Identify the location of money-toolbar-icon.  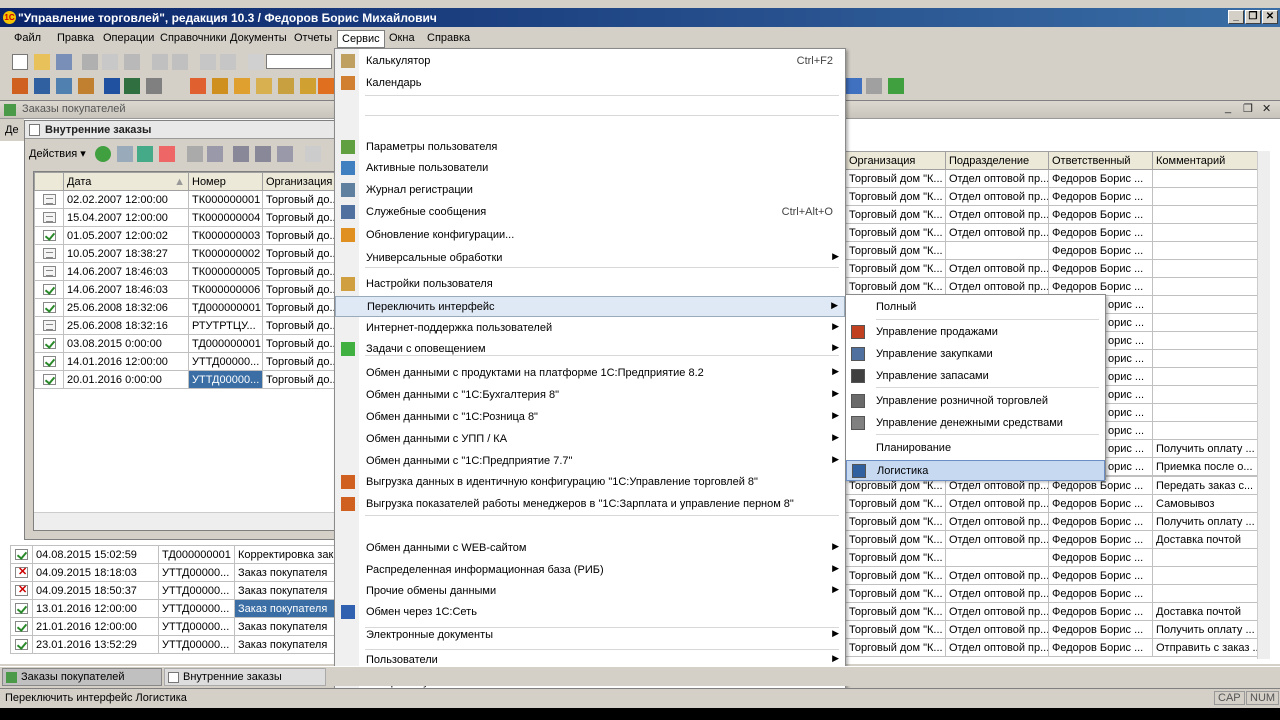
(242, 86).